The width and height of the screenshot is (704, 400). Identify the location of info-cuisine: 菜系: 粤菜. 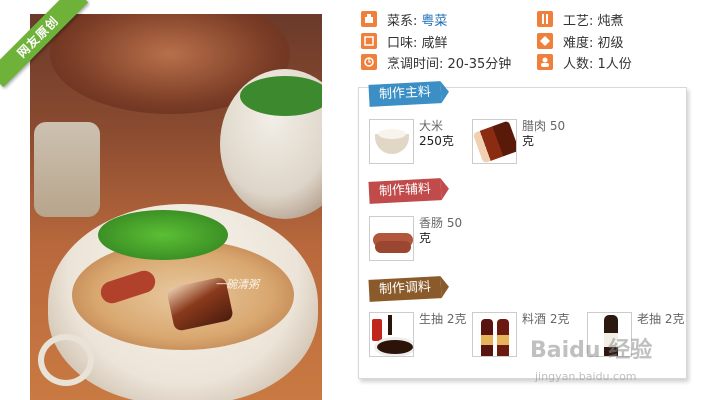
(404, 19).